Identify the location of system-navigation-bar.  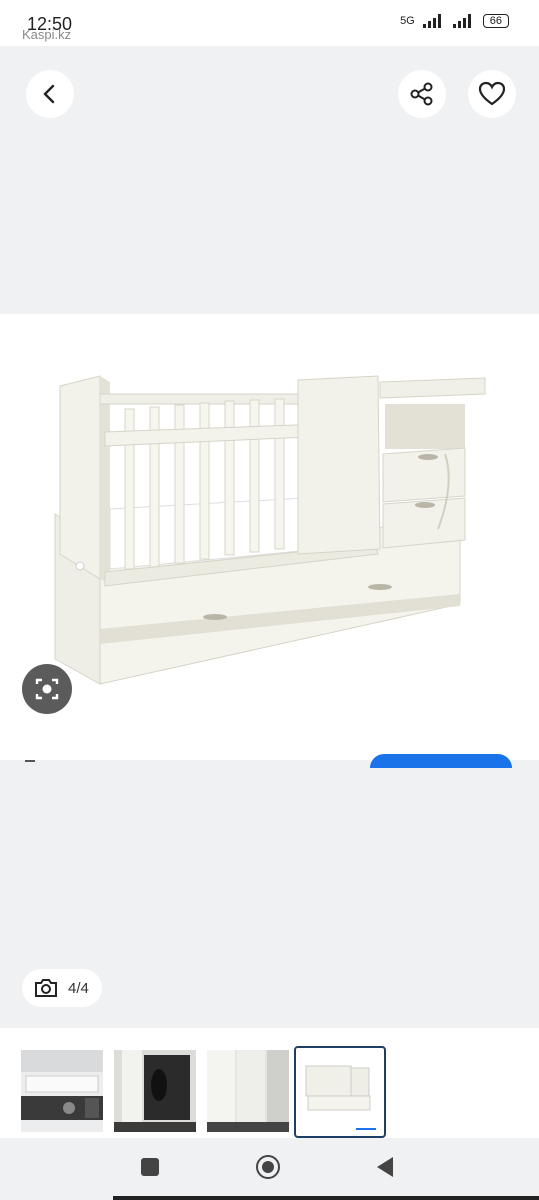
(269, 1169).